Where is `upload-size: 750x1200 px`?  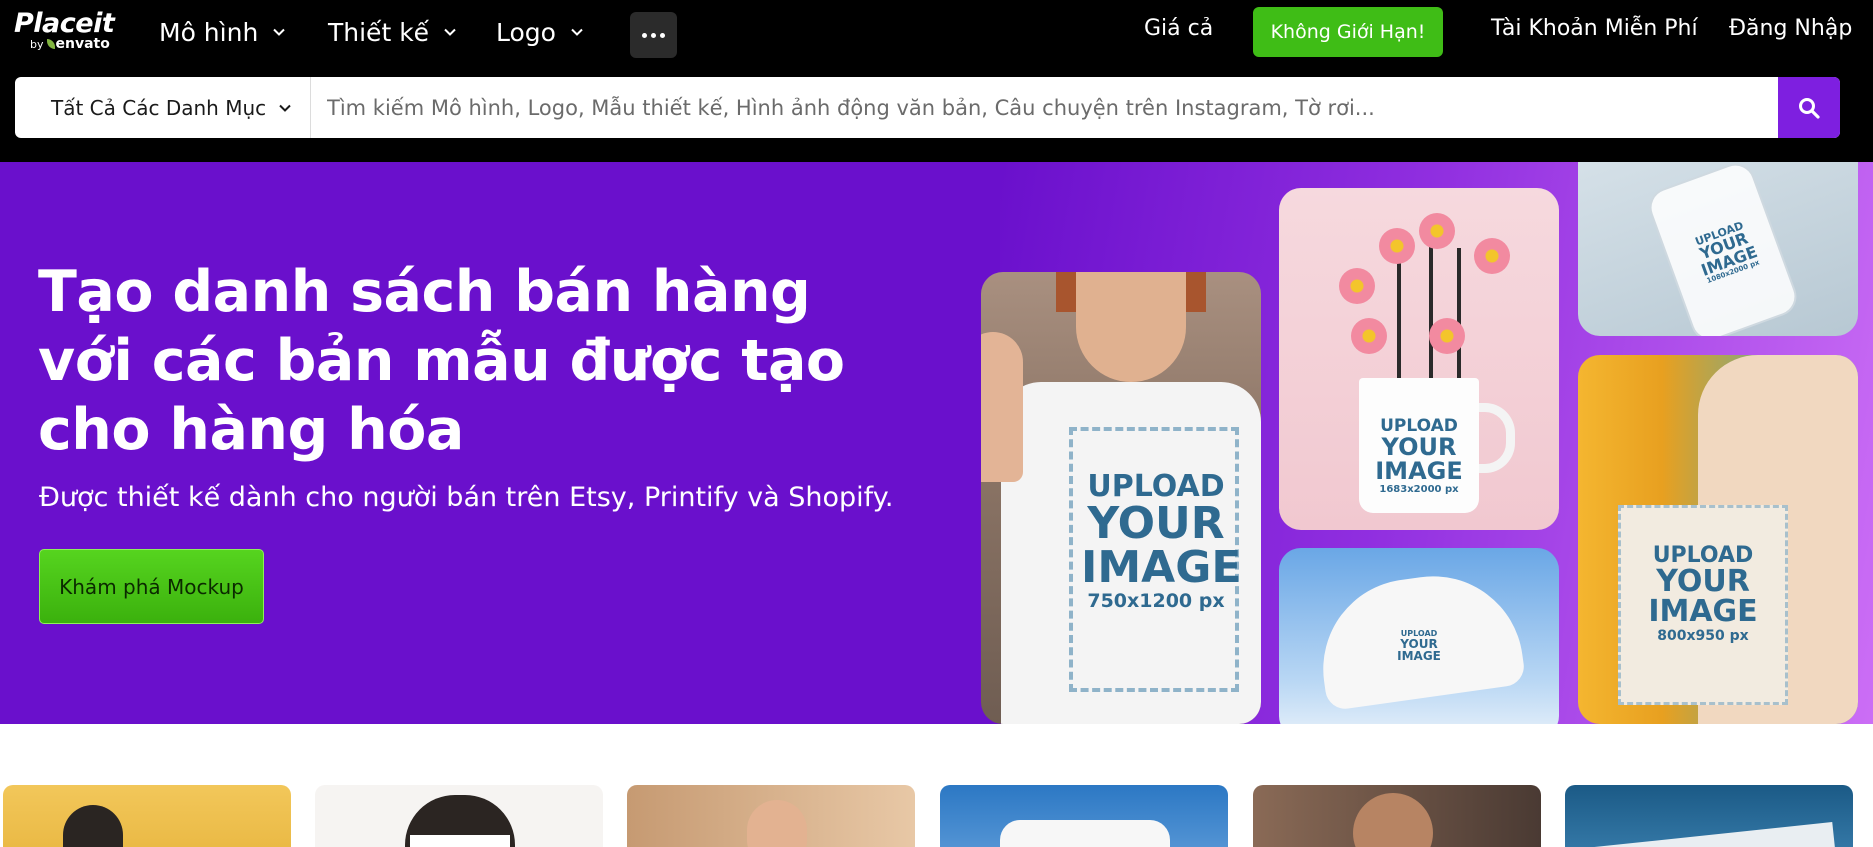
upload-size: 750x1200 px is located at coordinates (1156, 601).